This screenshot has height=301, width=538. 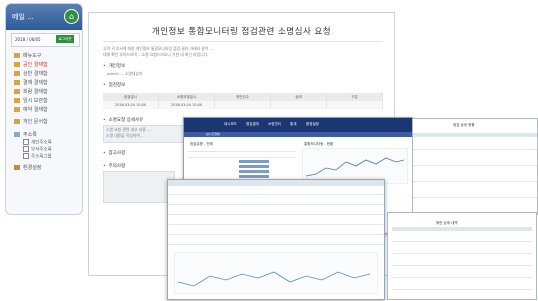 I want to click on table-cell: 2016.03.04 10:00, so click(x=131, y=105).